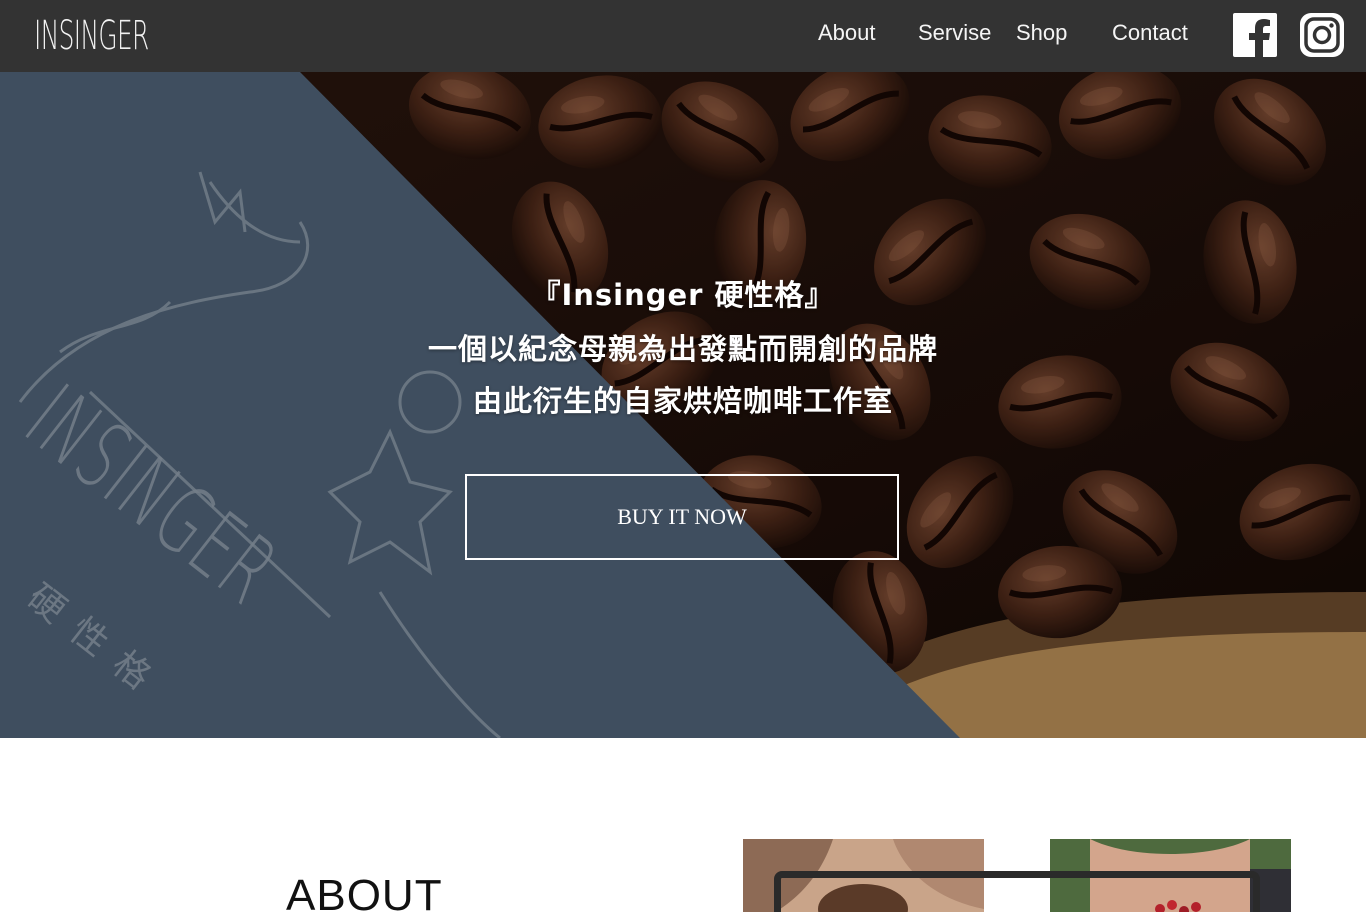 The height and width of the screenshot is (912, 1366). What do you see at coordinates (364, 891) in the screenshot?
I see `about-heading: ABOUT` at bounding box center [364, 891].